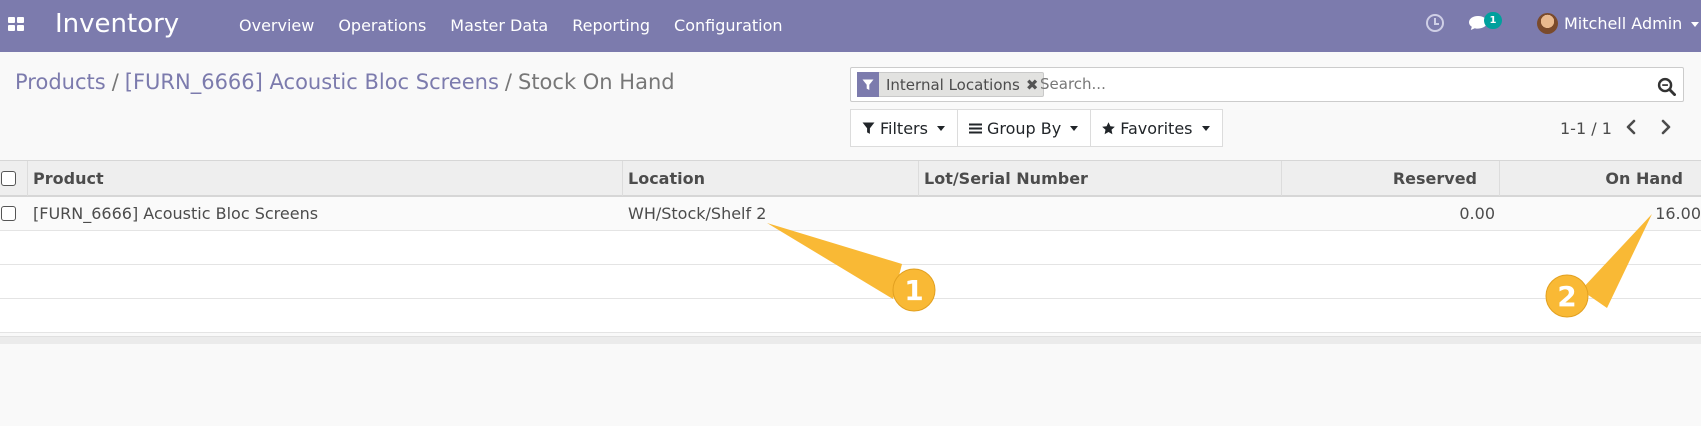 The height and width of the screenshot is (426, 1701). Describe the element at coordinates (1100, 178) in the screenshot. I see `column-lot-serial: Lot/Serial Number` at that location.